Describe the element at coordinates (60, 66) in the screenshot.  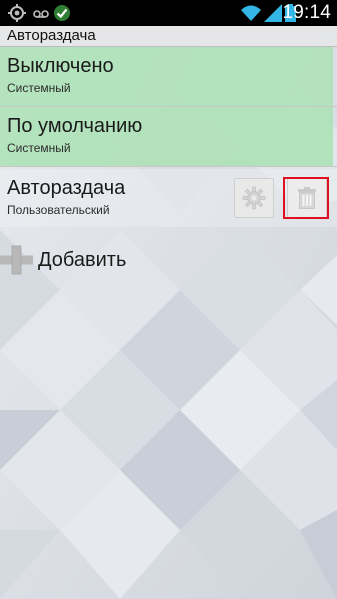
I see `list-item-title: Выключено` at that location.